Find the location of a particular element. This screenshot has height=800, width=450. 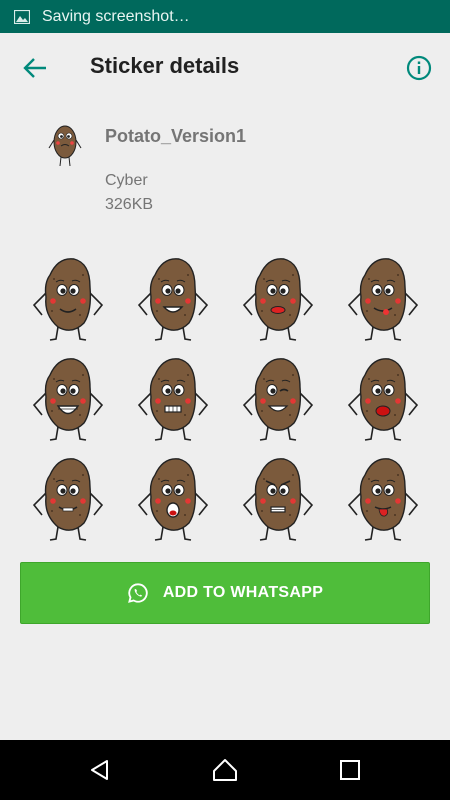

sticker-lips is located at coordinates (277, 298).